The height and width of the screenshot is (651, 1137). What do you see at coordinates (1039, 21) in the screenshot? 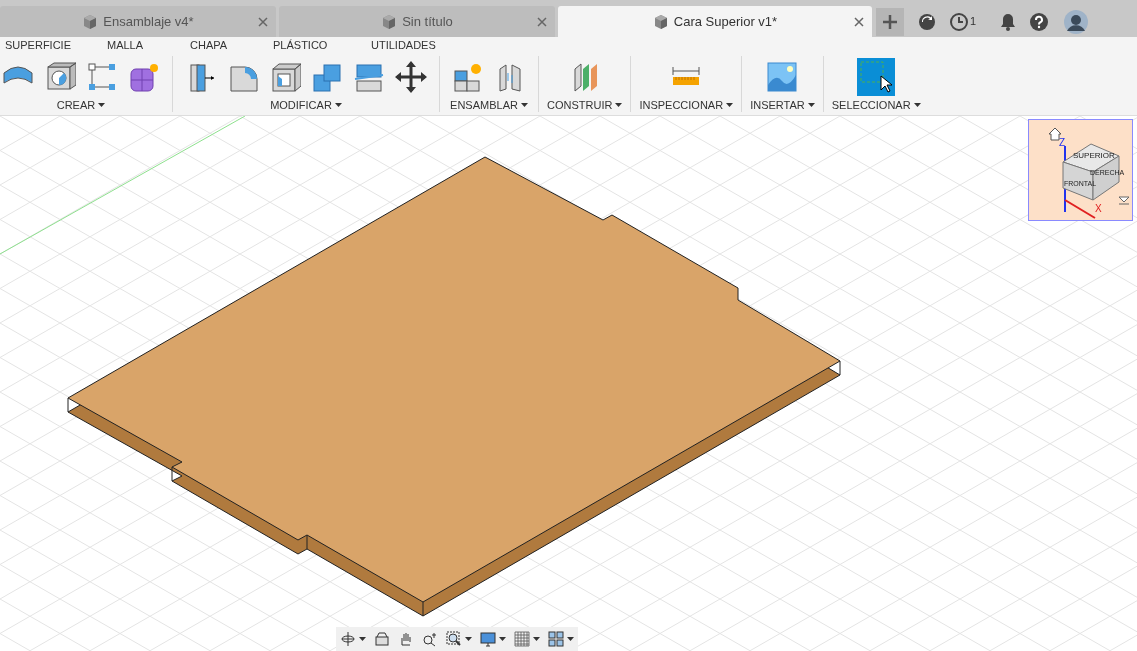
I see `help-icon` at bounding box center [1039, 21].